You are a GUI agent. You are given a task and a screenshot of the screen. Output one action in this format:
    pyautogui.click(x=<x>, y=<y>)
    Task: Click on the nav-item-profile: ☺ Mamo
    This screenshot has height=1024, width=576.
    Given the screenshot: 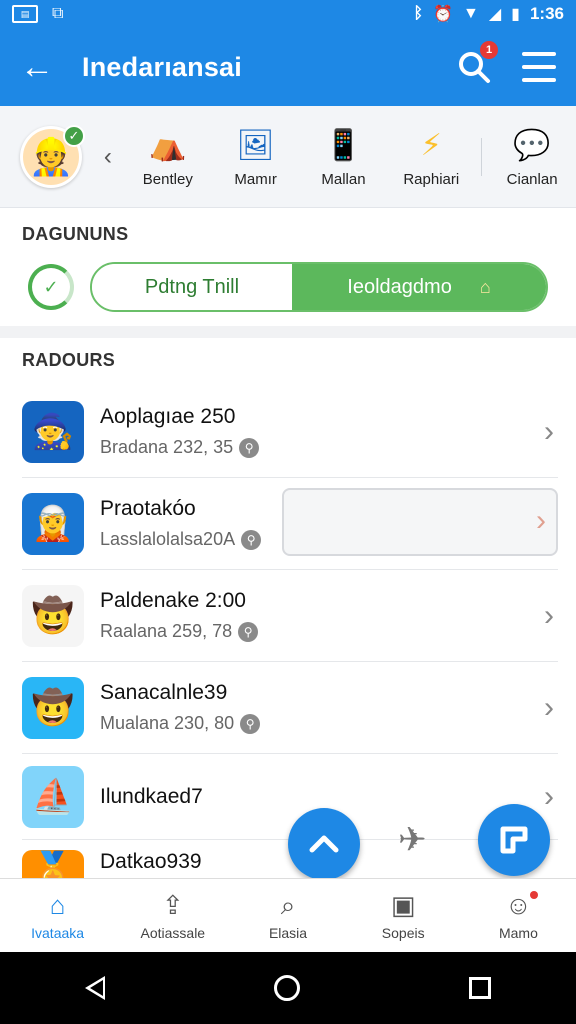 What is the action you would take?
    pyautogui.click(x=518, y=915)
    